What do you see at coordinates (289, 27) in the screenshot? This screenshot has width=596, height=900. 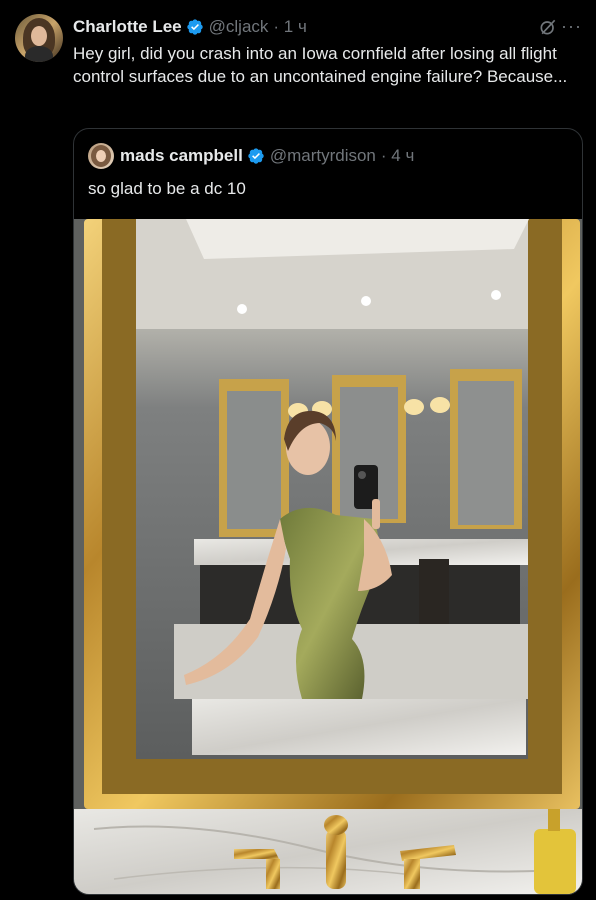 I see `tweet-time: · 1 ч` at bounding box center [289, 27].